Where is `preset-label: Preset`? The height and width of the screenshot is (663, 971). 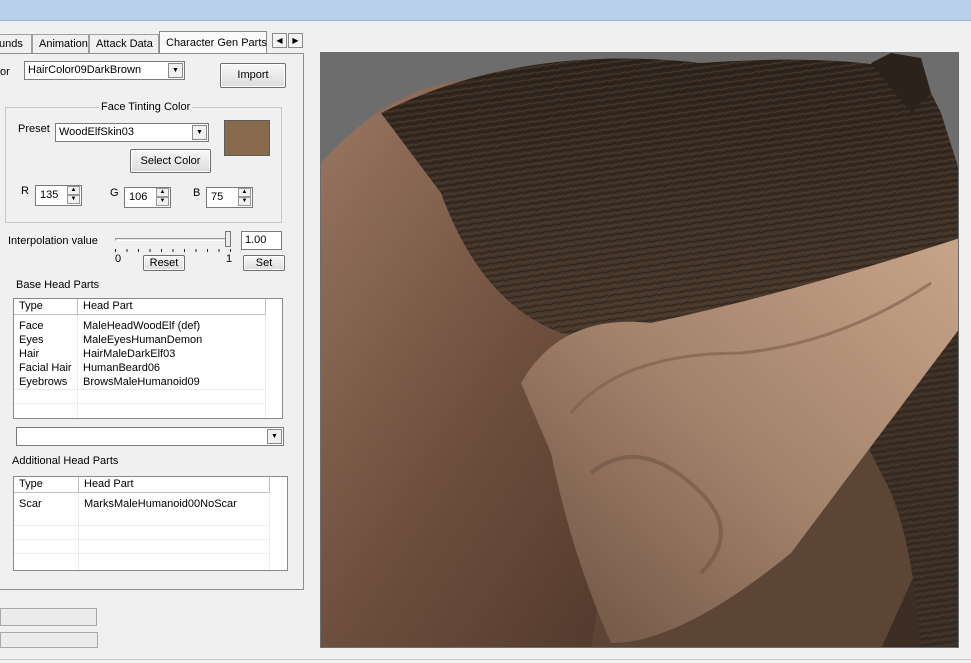 preset-label: Preset is located at coordinates (34, 129).